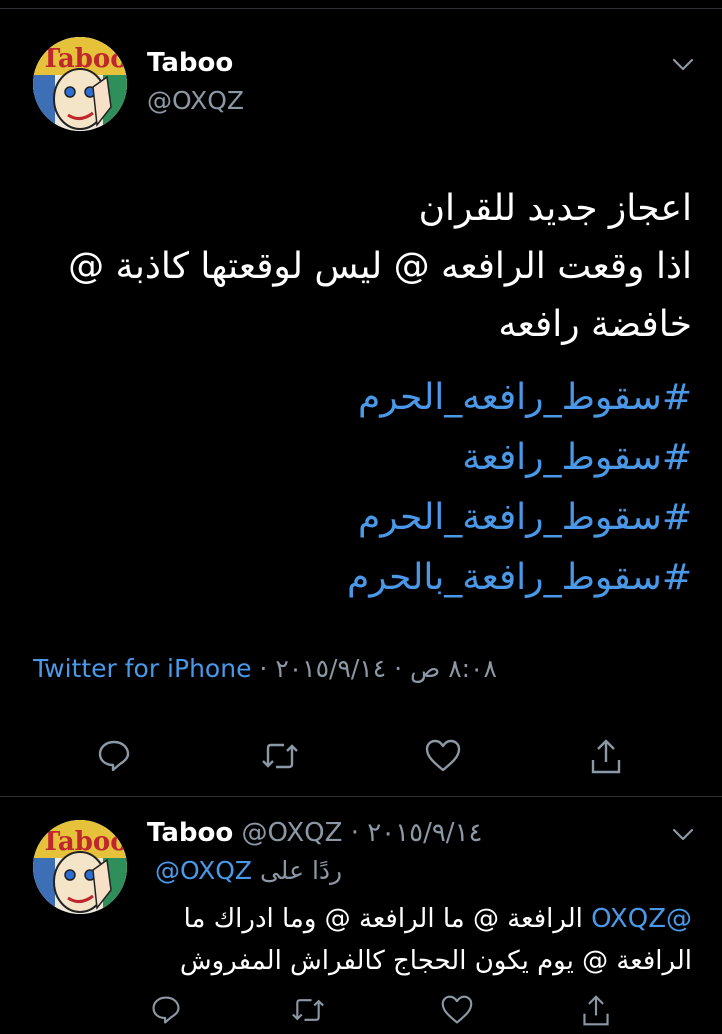 The width and height of the screenshot is (722, 1034). What do you see at coordinates (331, 668) in the screenshot?
I see `tweet-date: ٢٠١٥/٩/١٤` at bounding box center [331, 668].